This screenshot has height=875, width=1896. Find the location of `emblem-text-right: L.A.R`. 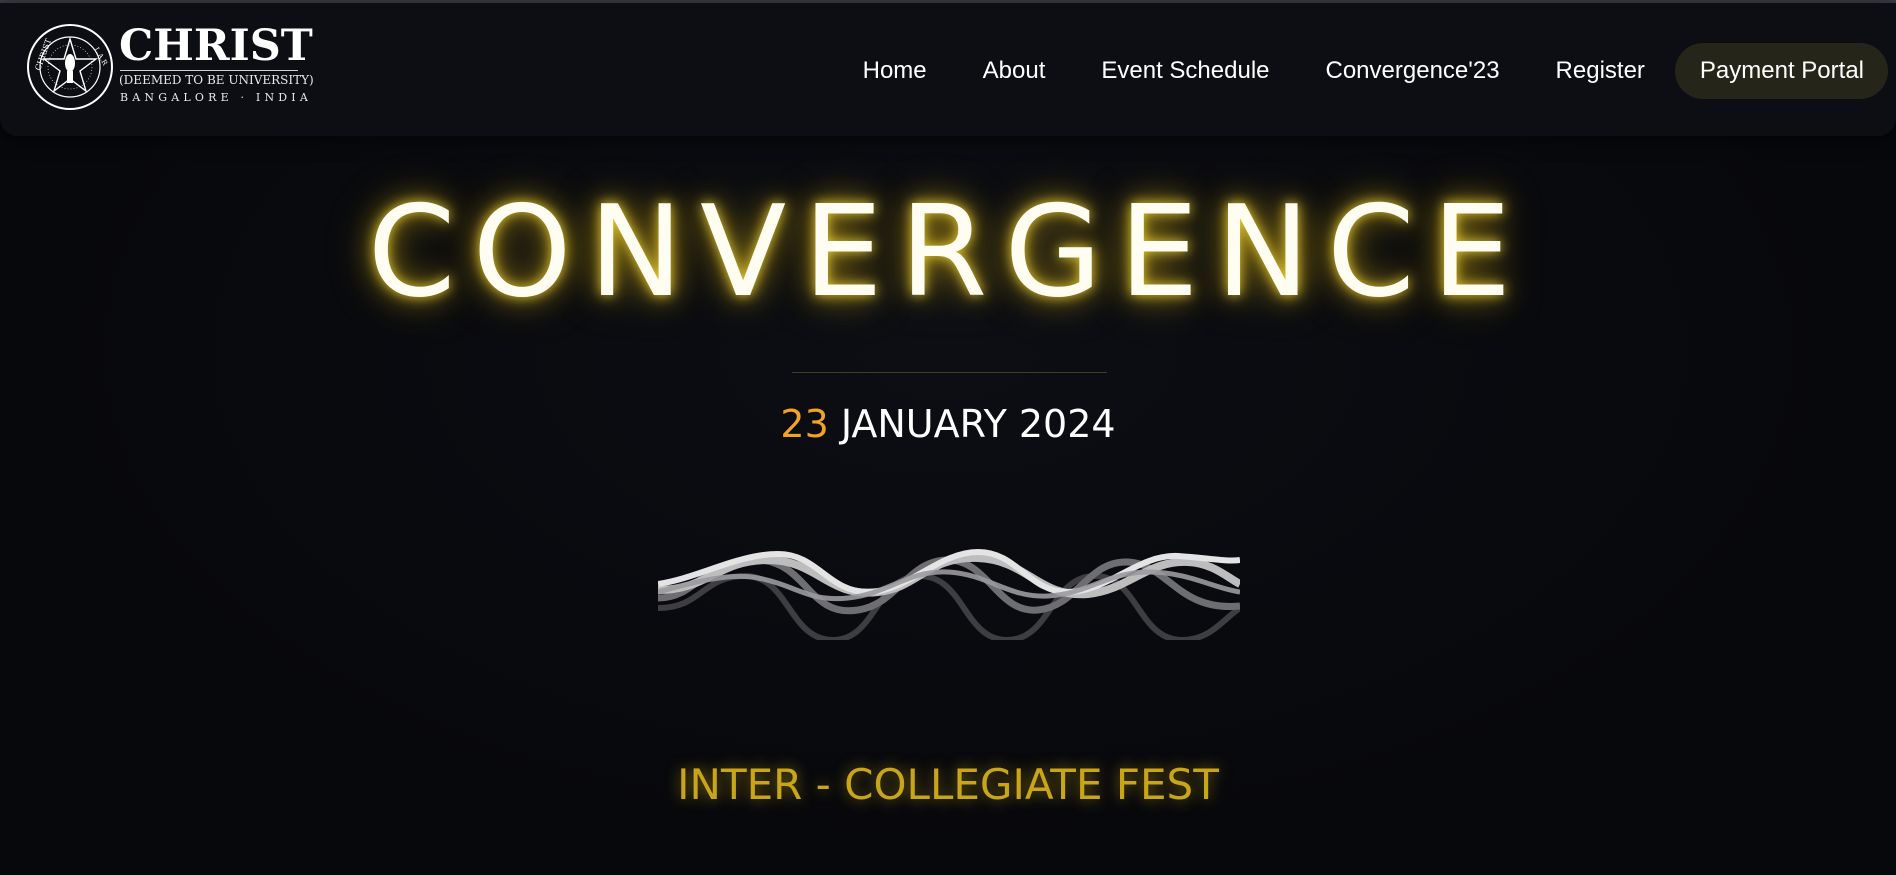

emblem-text-right: L.A.R is located at coordinates (100, 56).